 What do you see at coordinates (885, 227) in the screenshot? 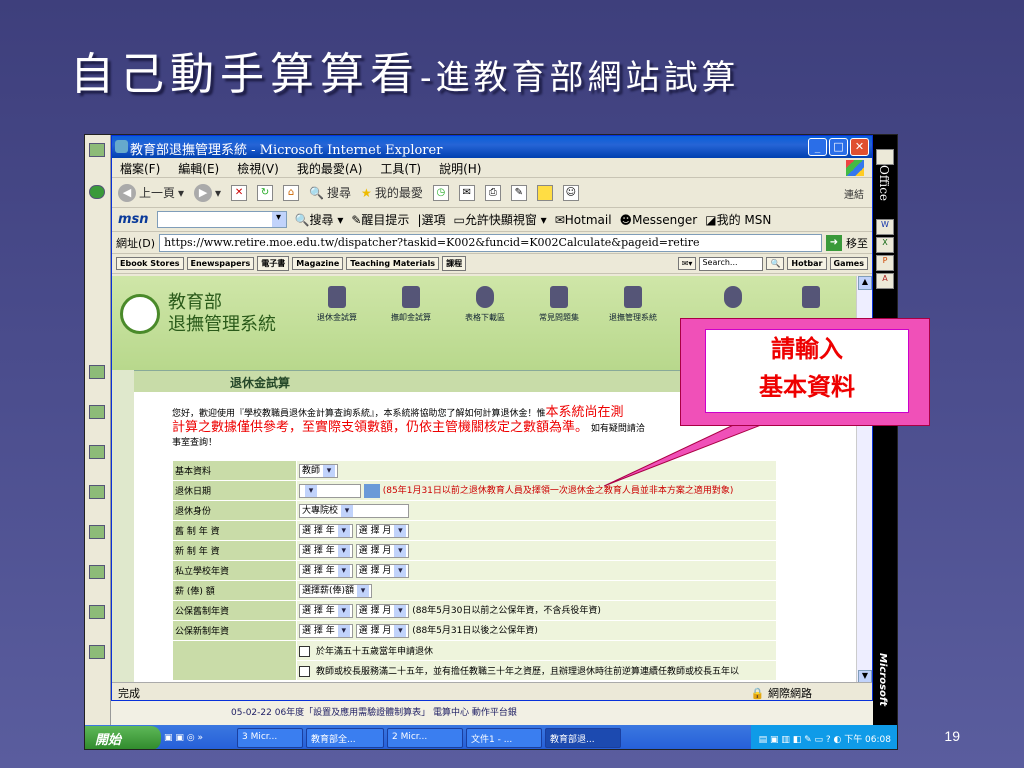
I see `word-icon: W` at bounding box center [885, 227].